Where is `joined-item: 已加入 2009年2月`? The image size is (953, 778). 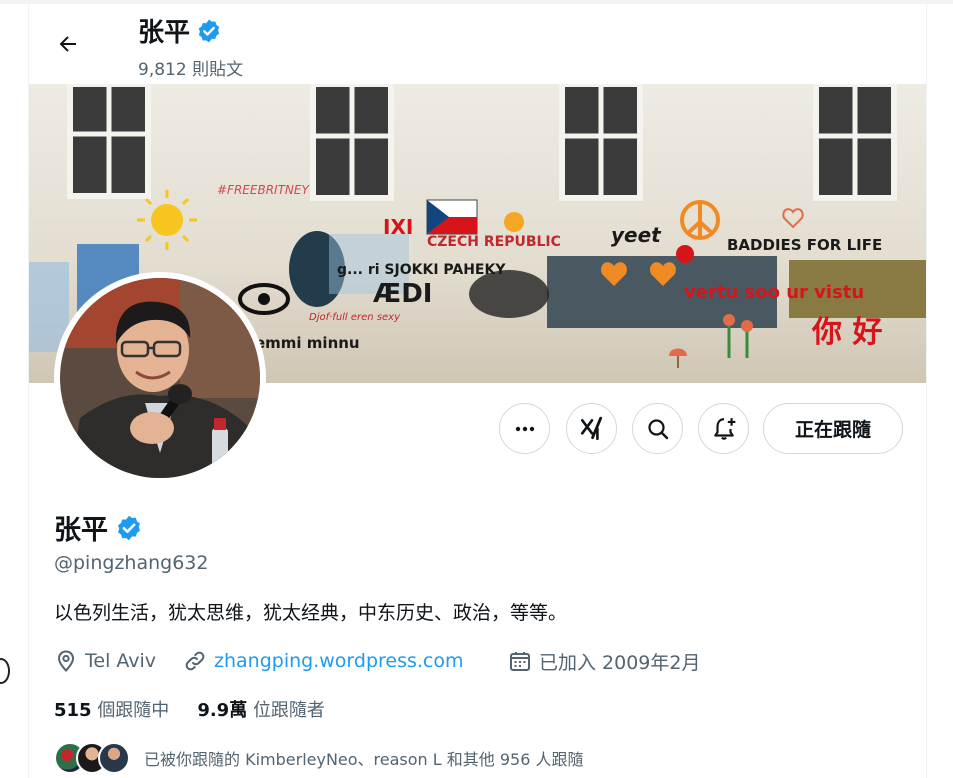
joined-item: 已加入 2009年2月 is located at coordinates (604, 661).